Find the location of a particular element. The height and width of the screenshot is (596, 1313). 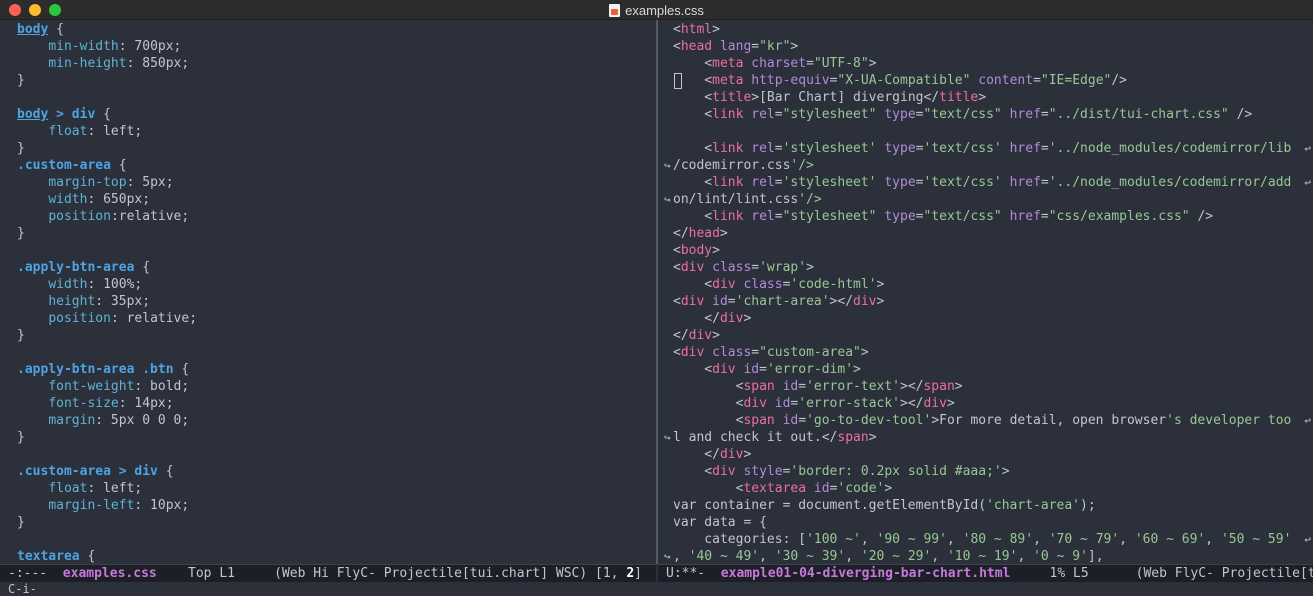

html-code-line: <html> is located at coordinates (985, 29).